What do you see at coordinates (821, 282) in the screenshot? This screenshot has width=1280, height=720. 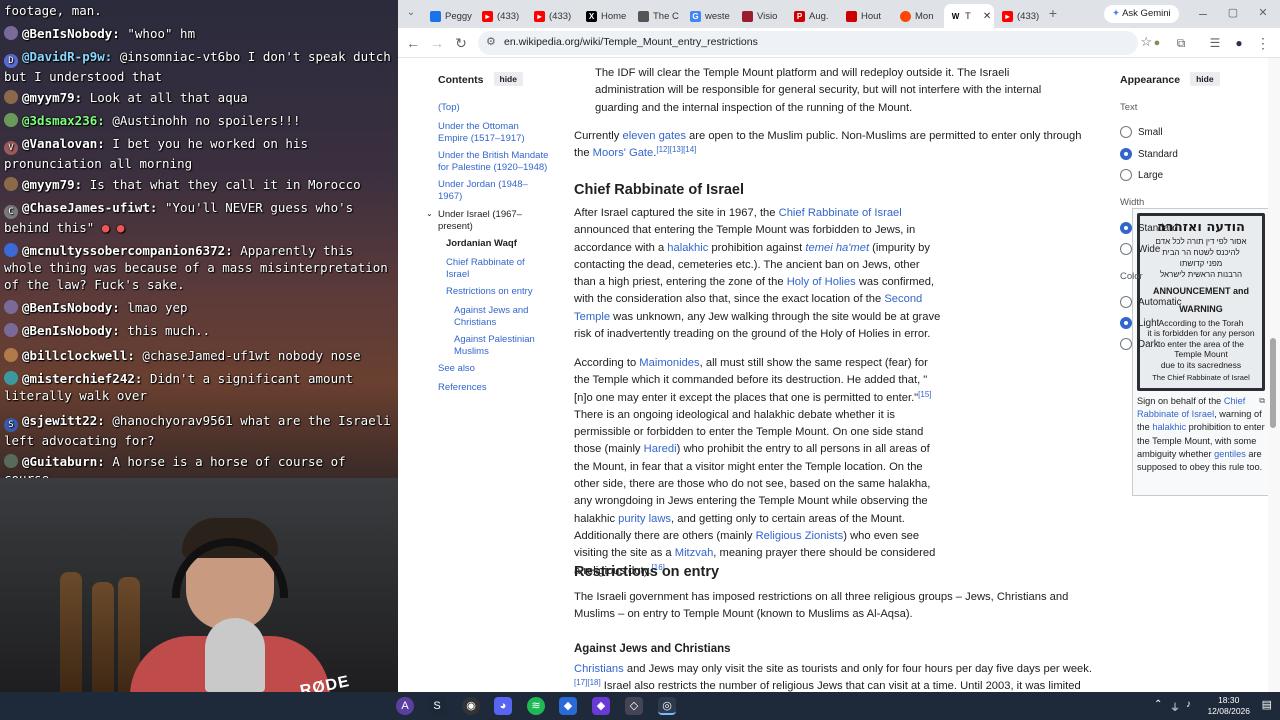 I see `link-holy-of-holies: Holy of Holies` at bounding box center [821, 282].